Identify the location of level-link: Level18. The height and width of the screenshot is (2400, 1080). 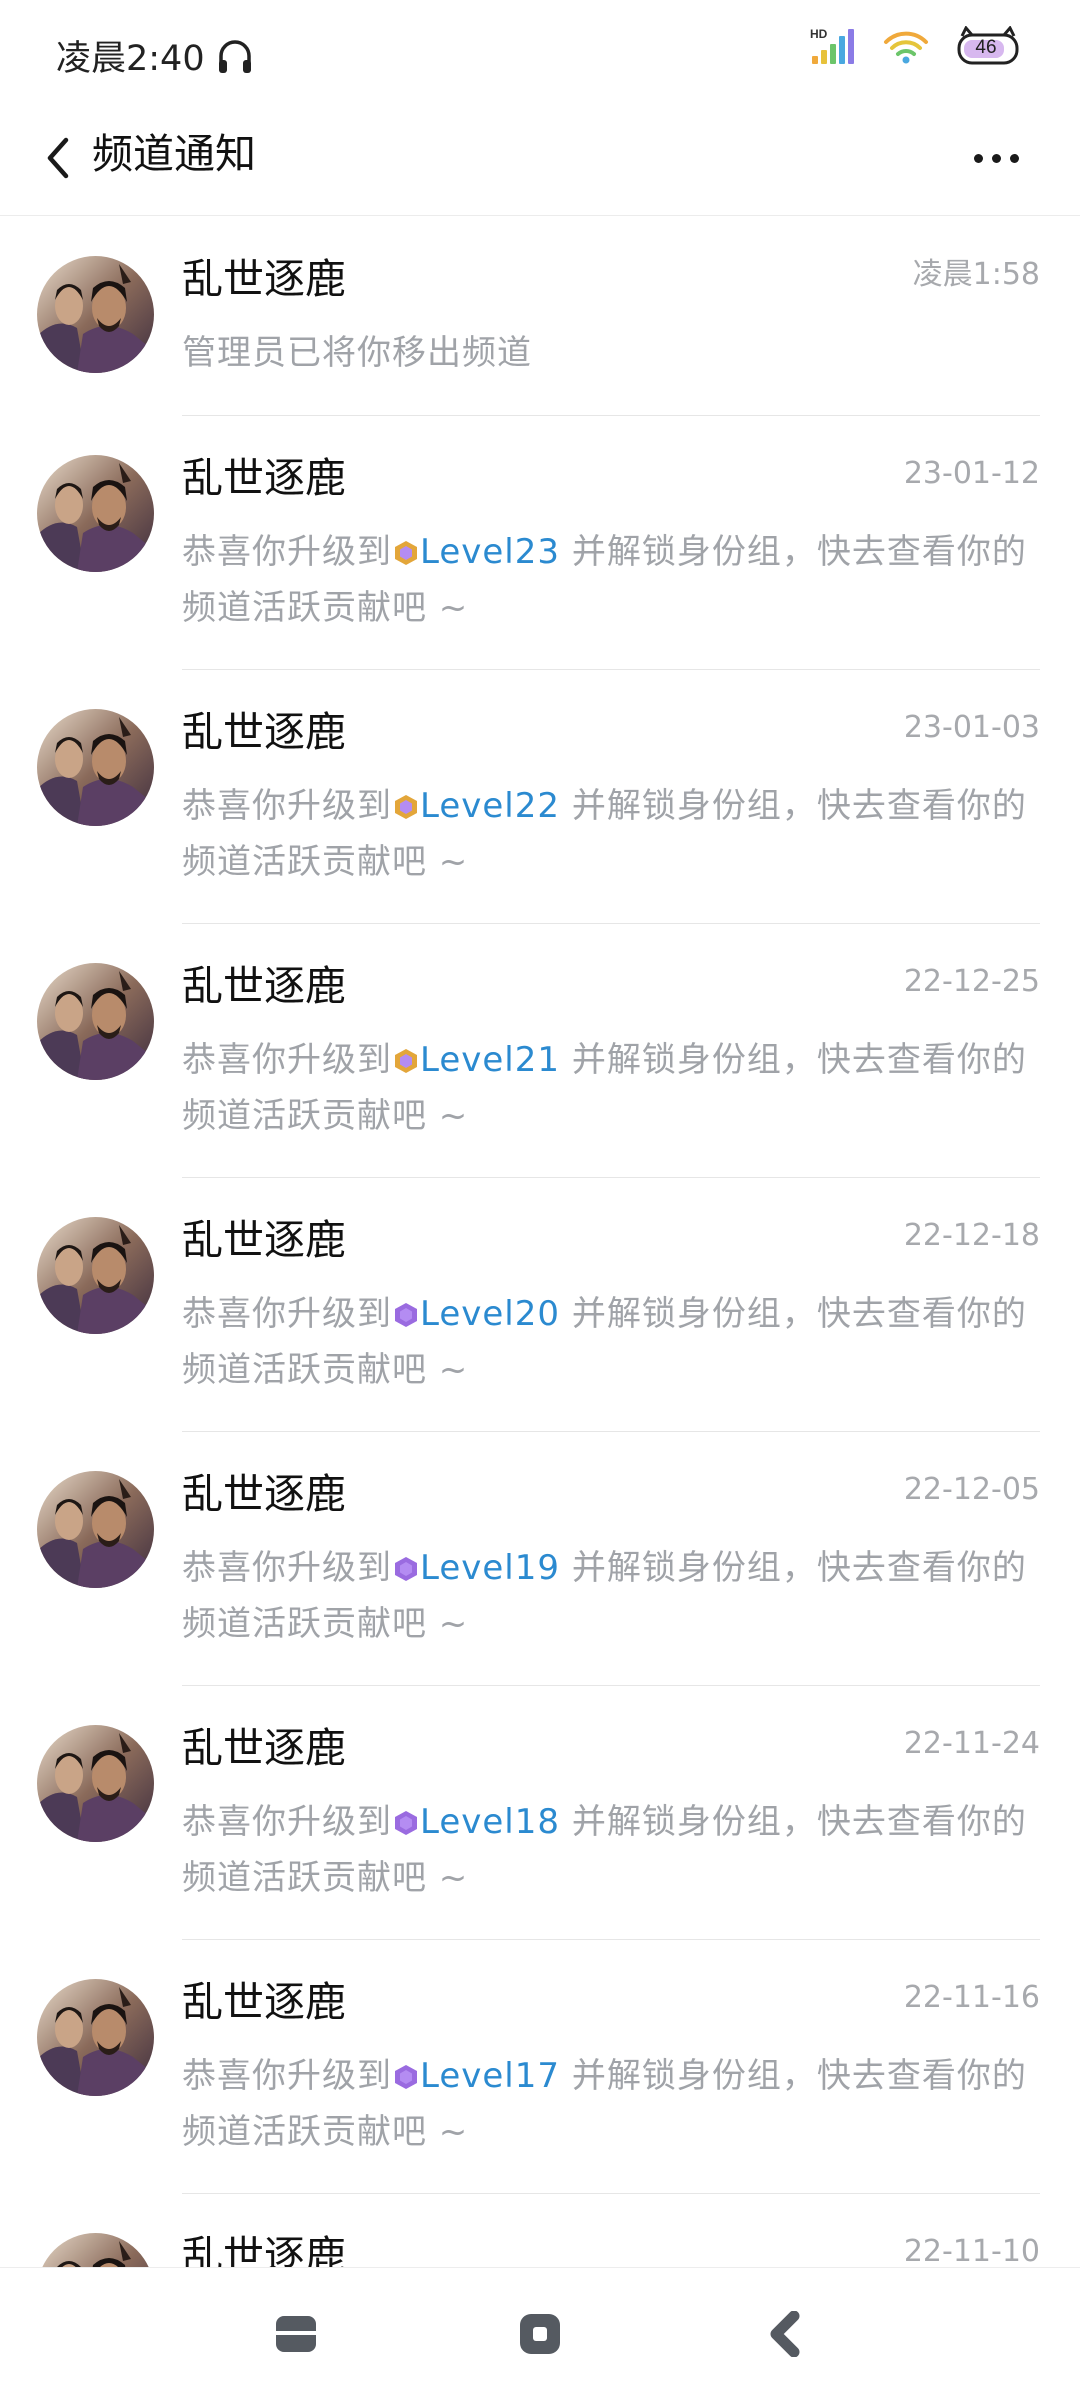
(490, 1822).